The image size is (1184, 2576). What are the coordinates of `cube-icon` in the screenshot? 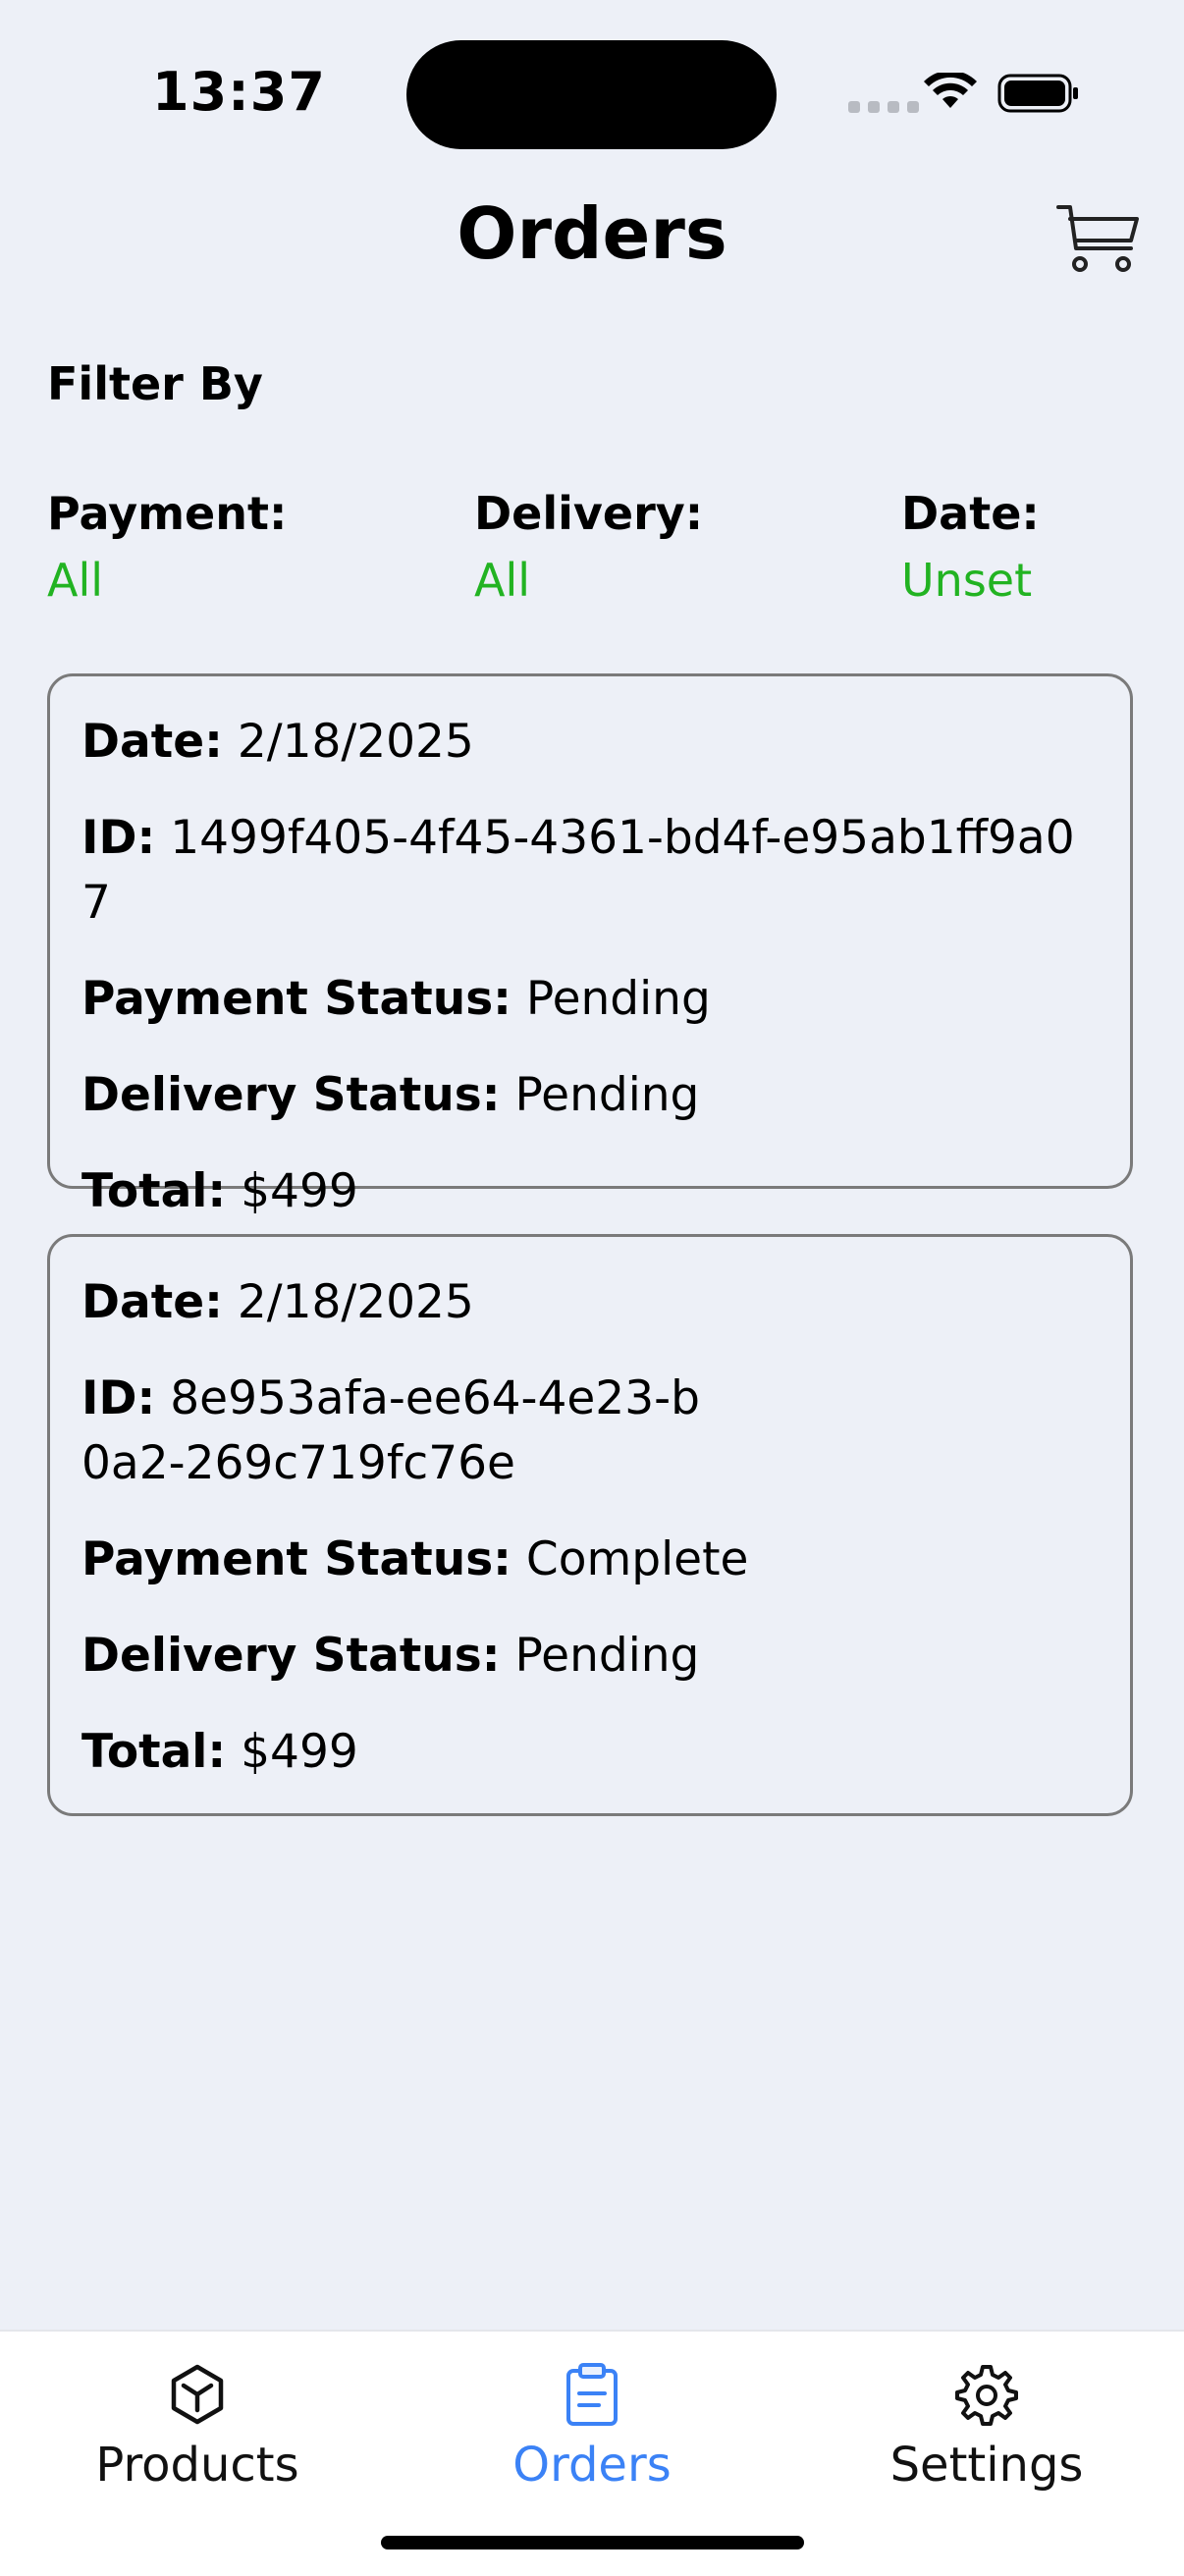 It's located at (197, 2394).